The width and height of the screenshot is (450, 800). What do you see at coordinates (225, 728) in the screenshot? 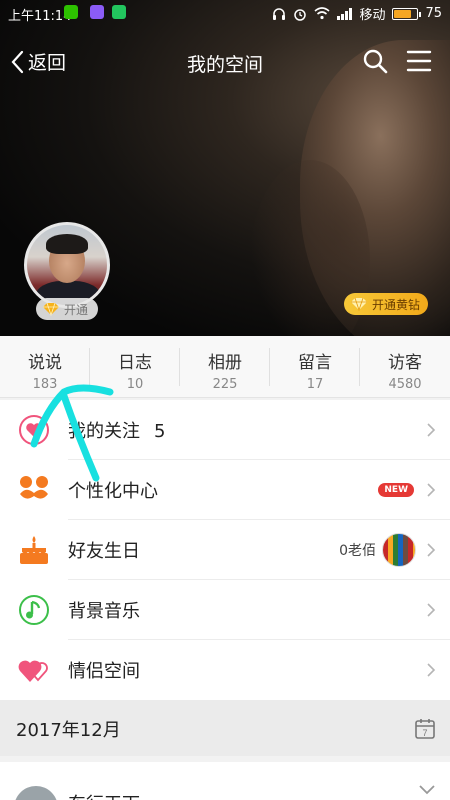
I see `date-section-header: 2017年12月 7` at bounding box center [225, 728].